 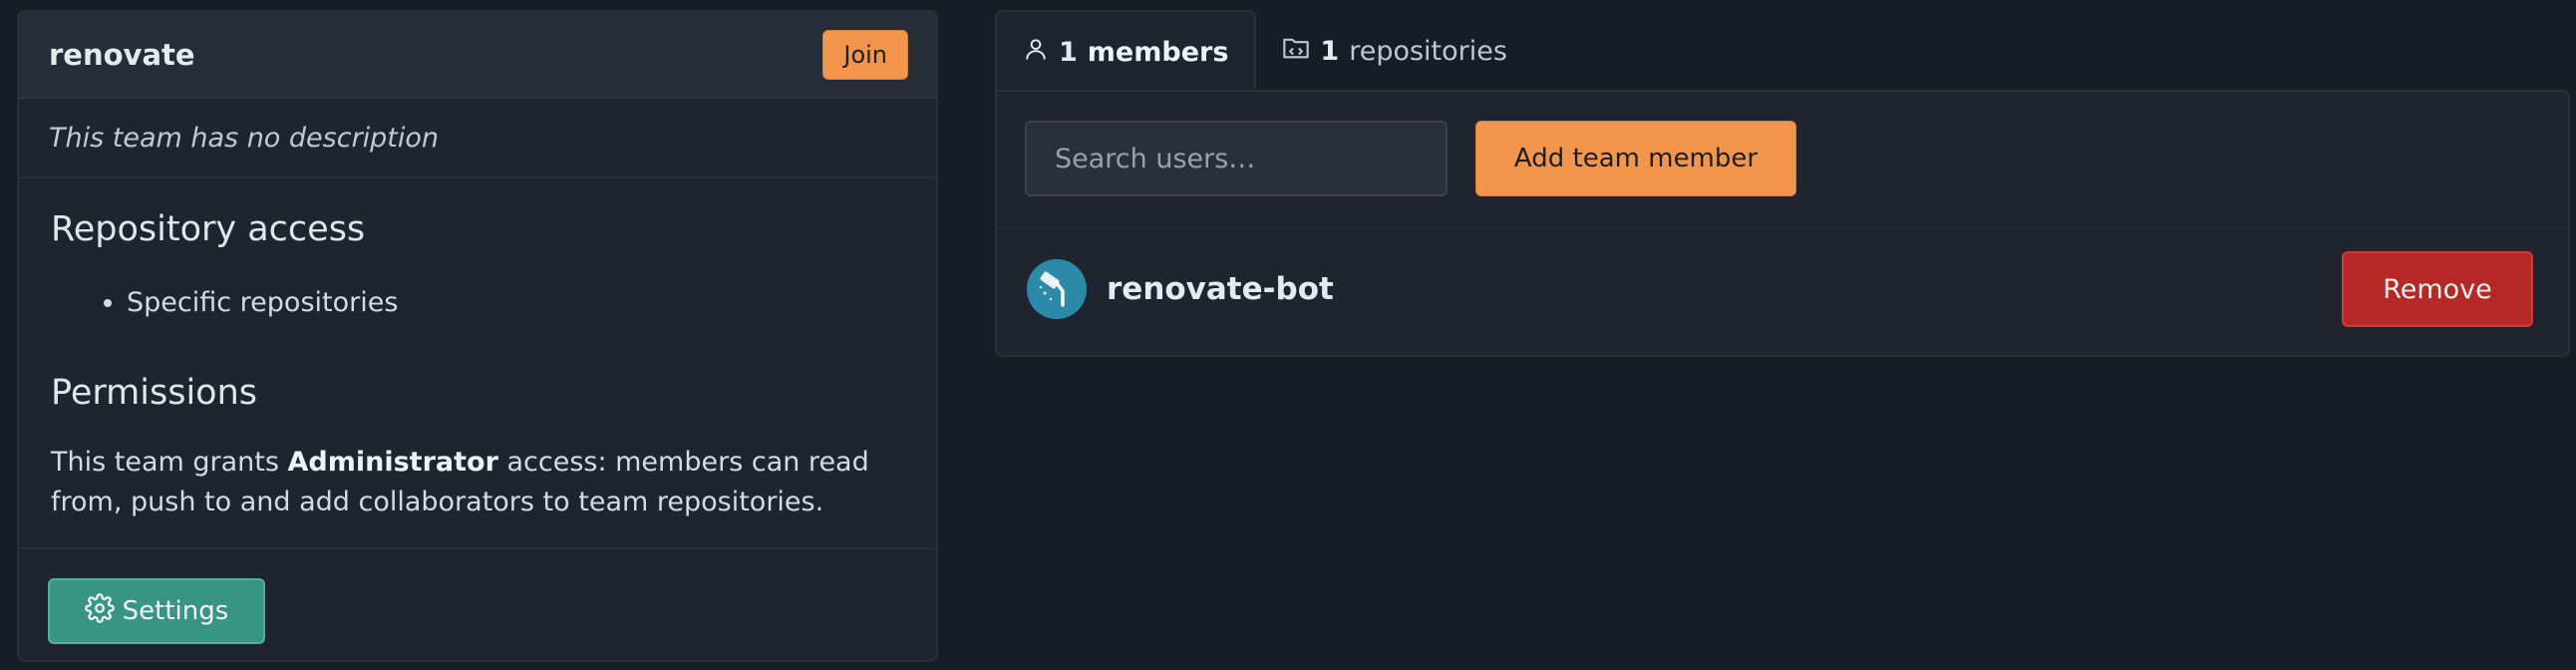 What do you see at coordinates (208, 229) in the screenshot?
I see `repository-access-heading: Repository access` at bounding box center [208, 229].